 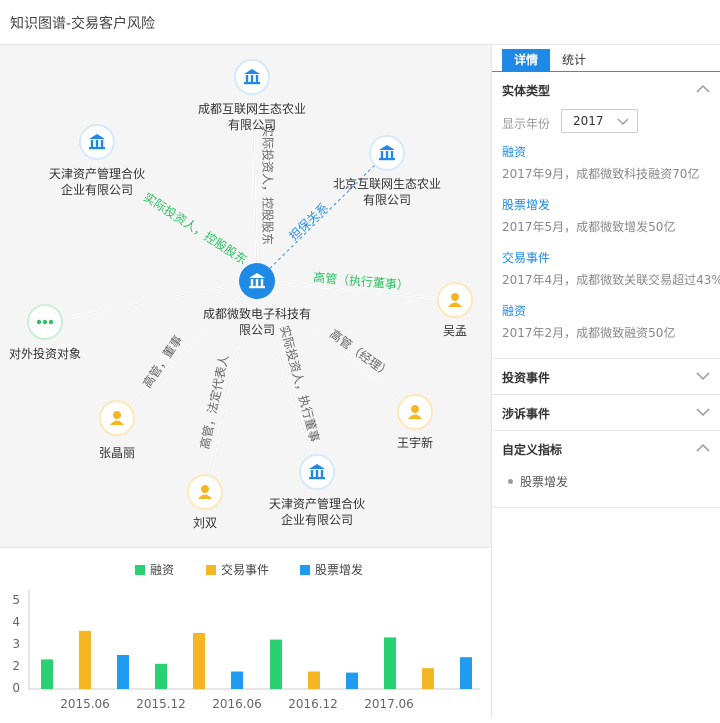 I want to click on year-select-value: 2017, so click(x=588, y=121).